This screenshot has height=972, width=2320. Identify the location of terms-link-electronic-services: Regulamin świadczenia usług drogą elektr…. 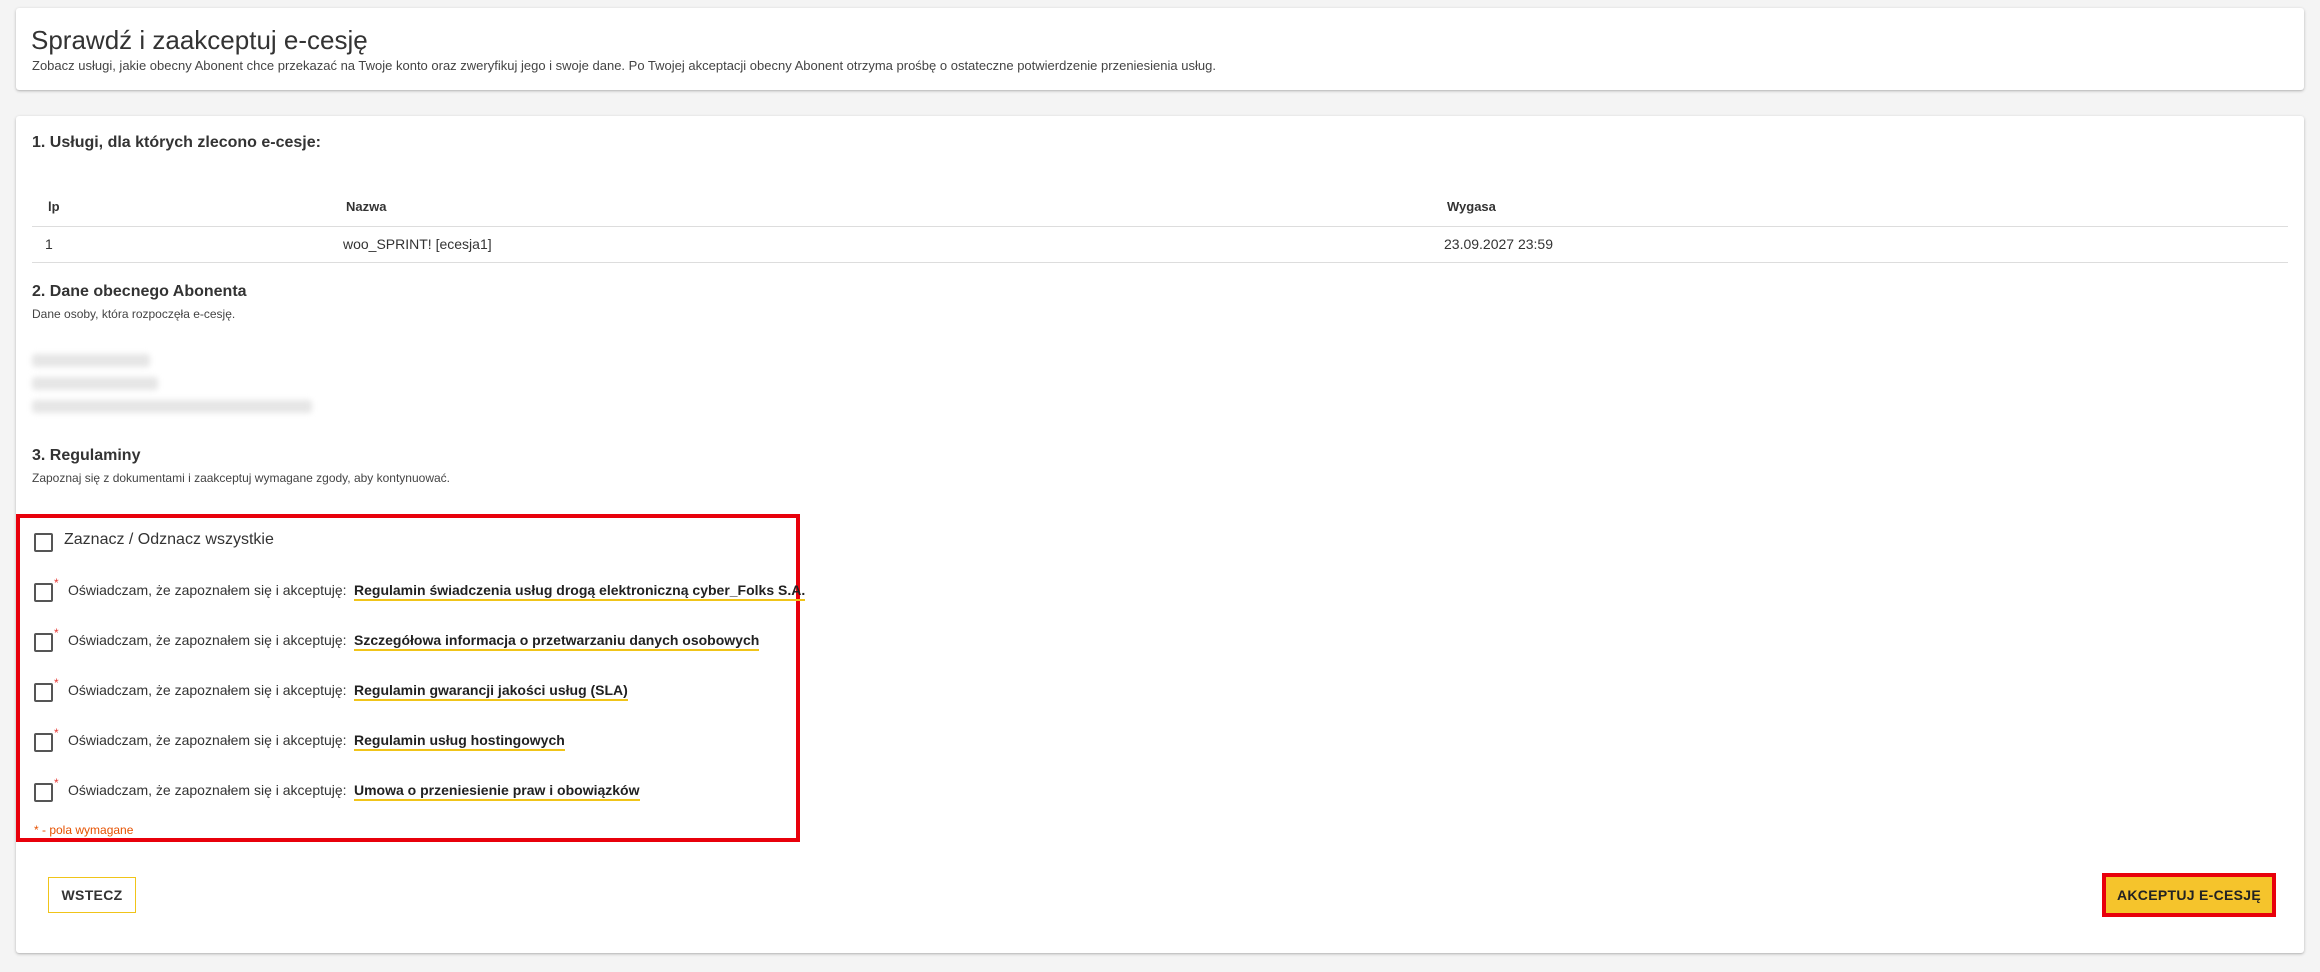
(580, 591).